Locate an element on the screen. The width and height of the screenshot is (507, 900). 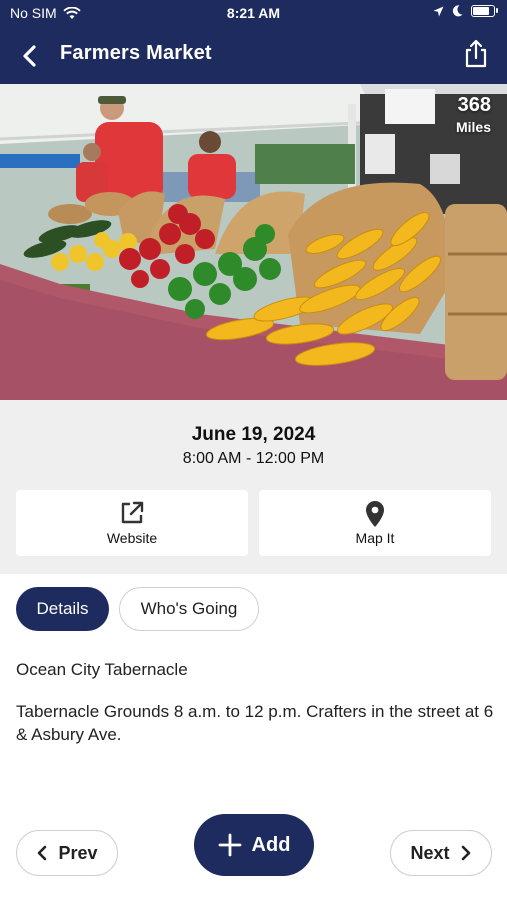
tab-details: Details is located at coordinates (62, 609).